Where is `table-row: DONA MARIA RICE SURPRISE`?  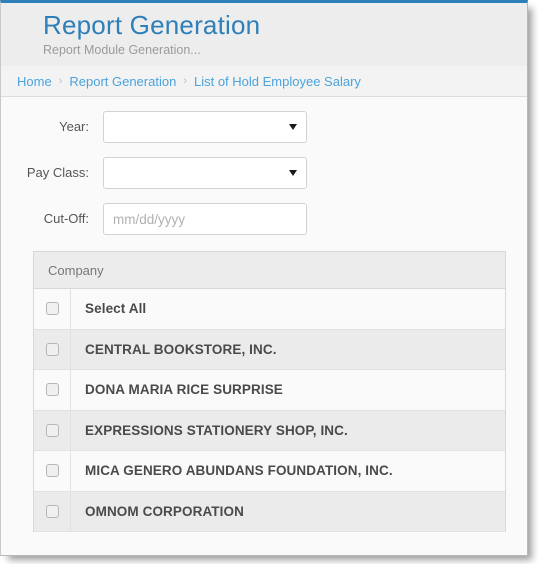 table-row: DONA MARIA RICE SURPRISE is located at coordinates (269, 390).